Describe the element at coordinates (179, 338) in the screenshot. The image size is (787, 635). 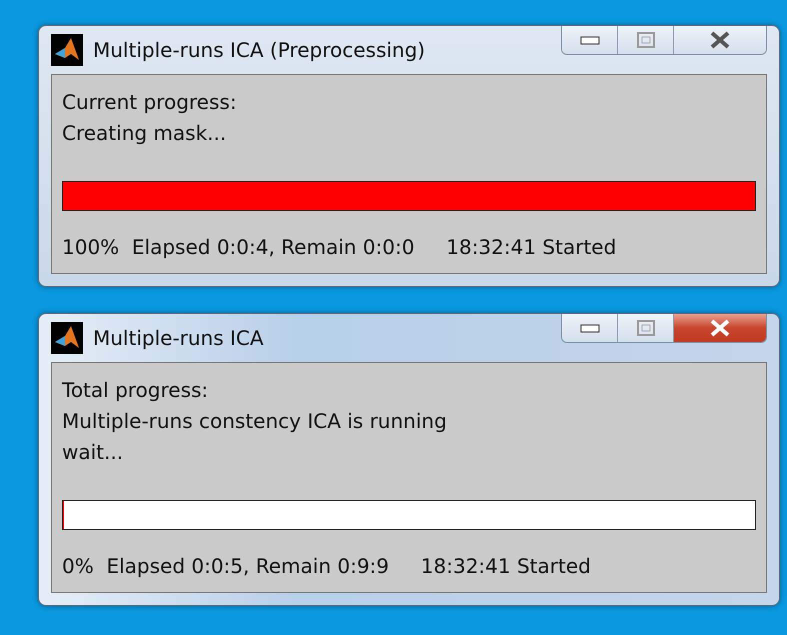
I see `window-title: Multiple-runs ICA` at that location.